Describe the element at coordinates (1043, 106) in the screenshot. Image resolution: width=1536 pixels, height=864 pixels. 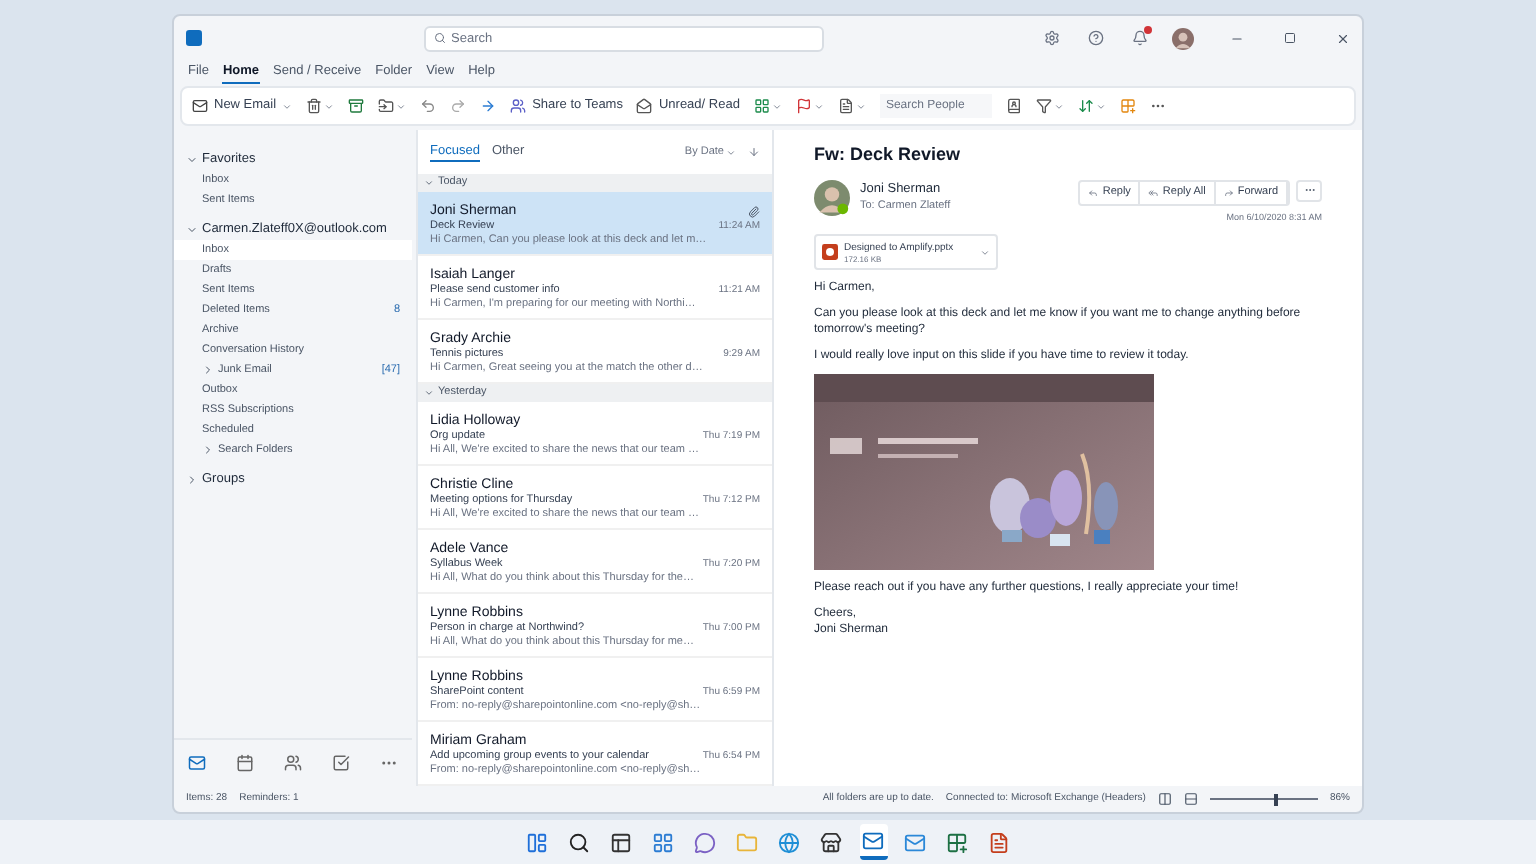
I see `filter-icon` at that location.